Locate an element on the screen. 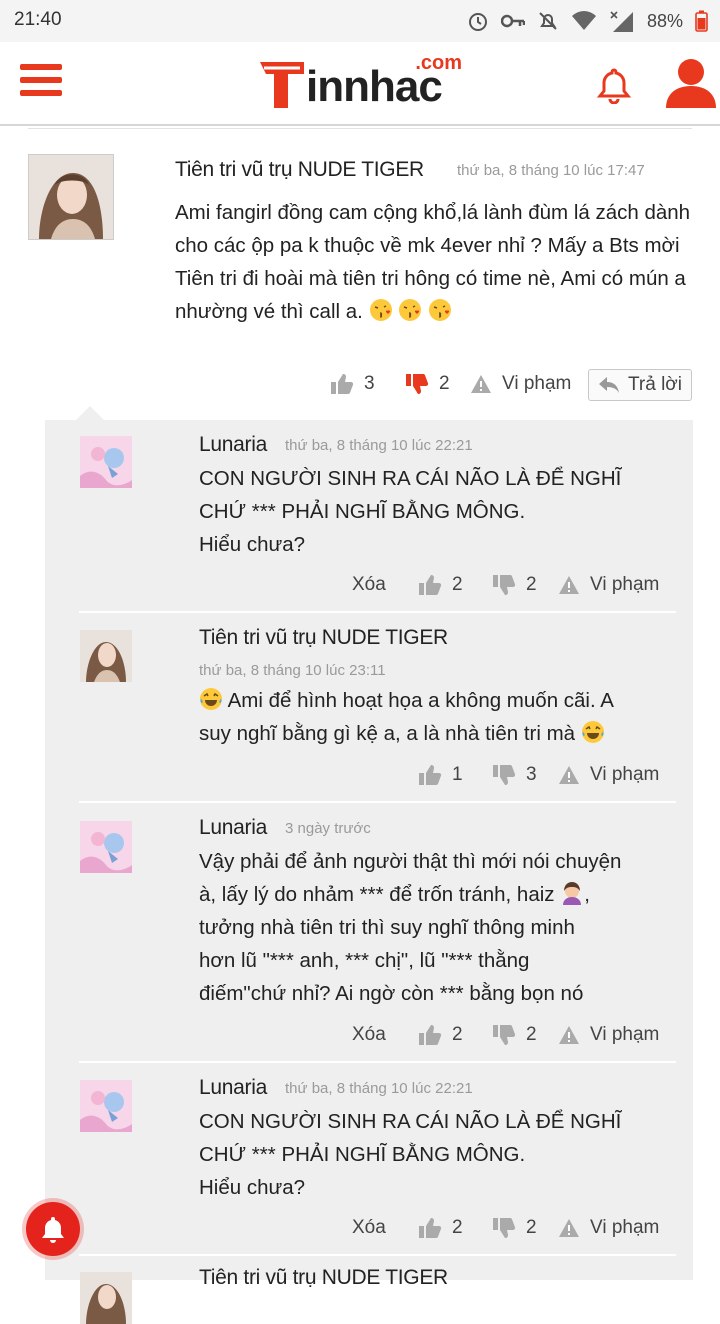 The image size is (720, 1324). like-button: 1 is located at coordinates (440, 775).